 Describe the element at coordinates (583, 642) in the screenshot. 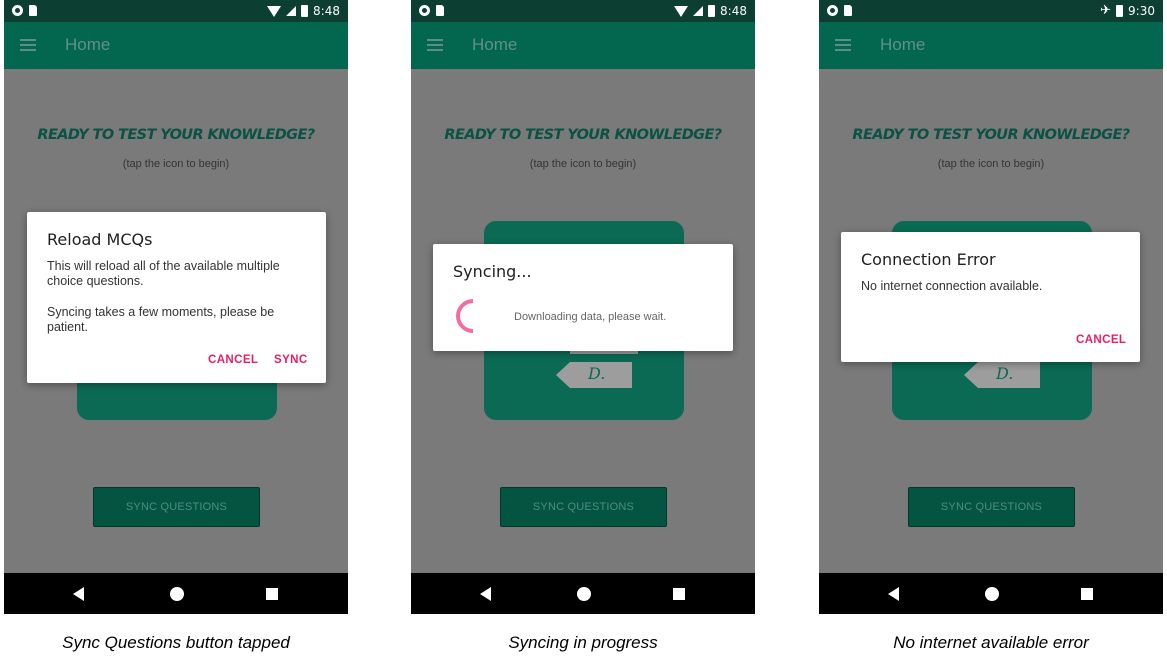

I see `caption-syncing: Syncing in progress` at that location.